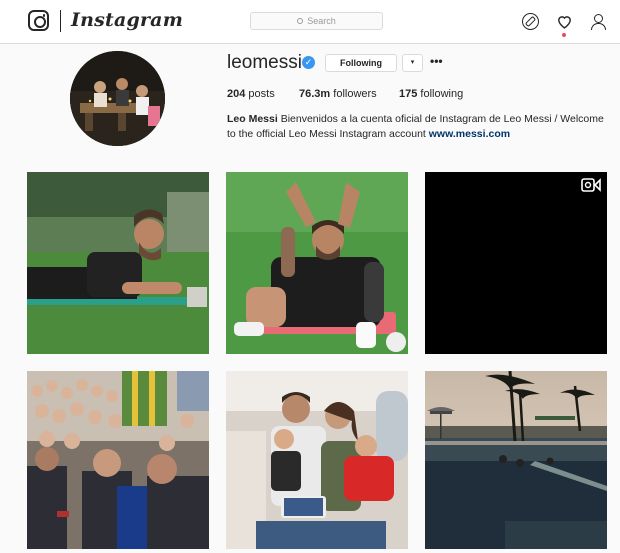 The width and height of the screenshot is (620, 553). Describe the element at coordinates (591, 185) in the screenshot. I see `video-camera-icon` at that location.